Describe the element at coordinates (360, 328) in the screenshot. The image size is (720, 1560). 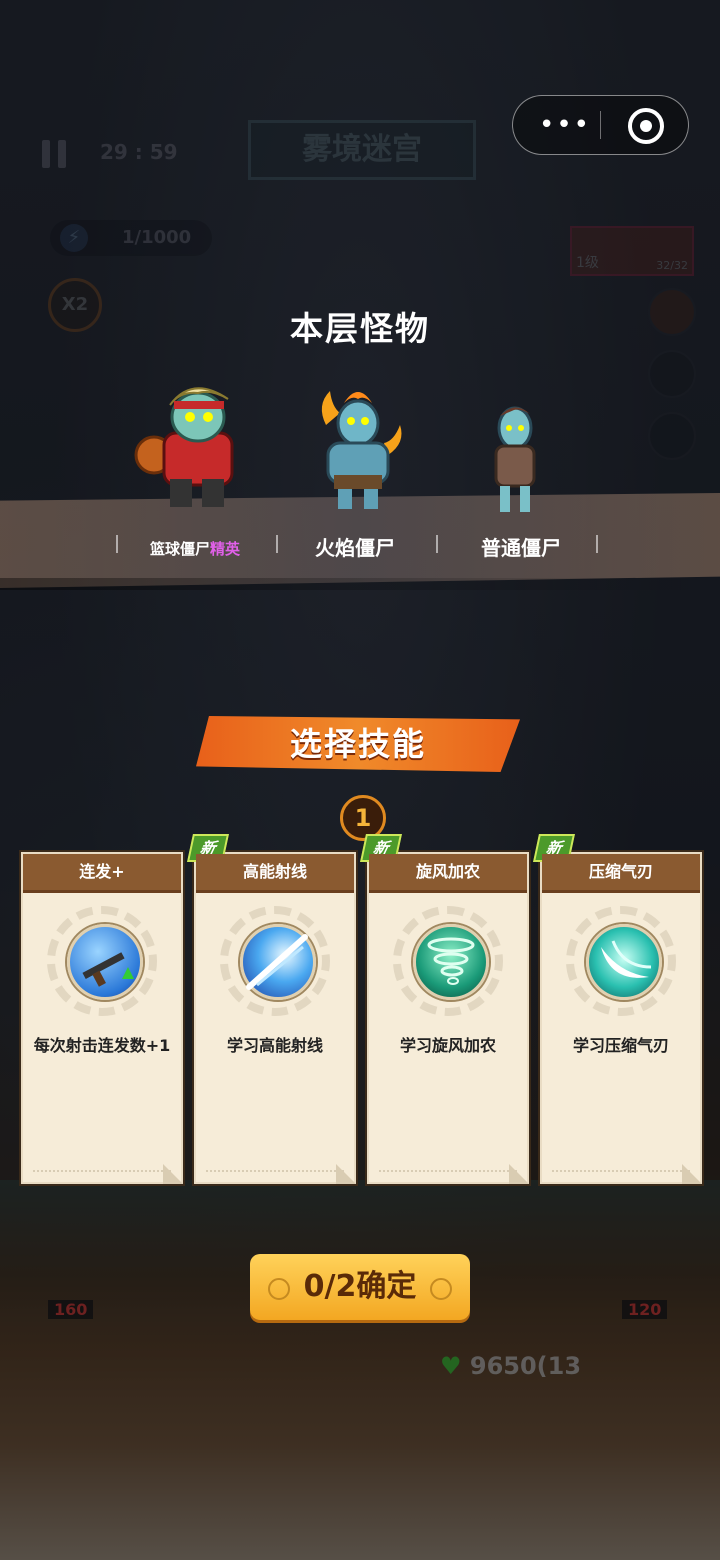
I see `floor-monsters-title: 本层怪物` at that location.